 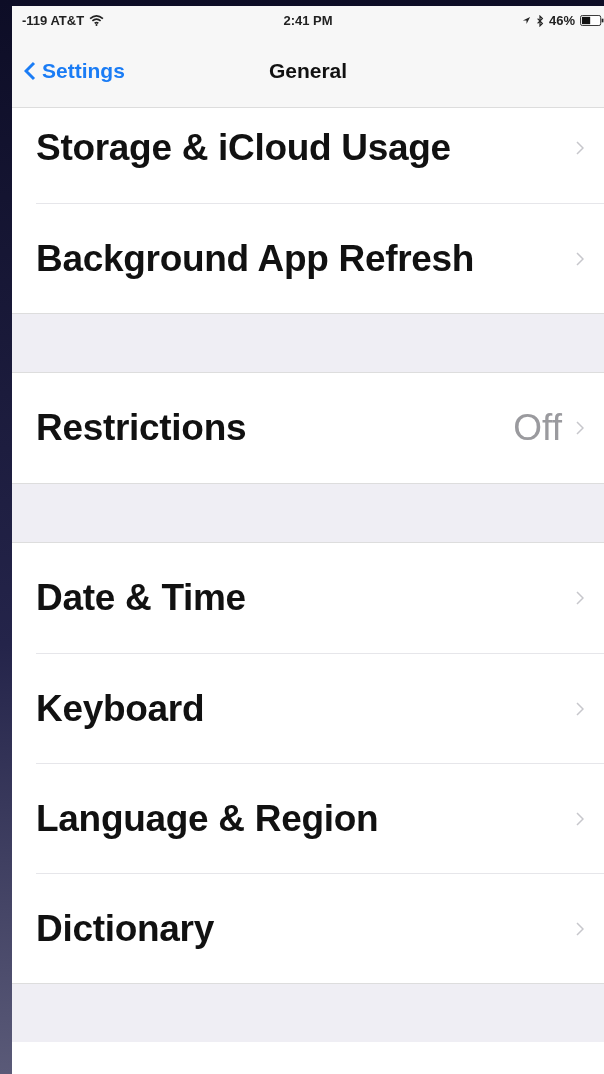 I want to click on row-label: Restrictions, so click(x=142, y=428).